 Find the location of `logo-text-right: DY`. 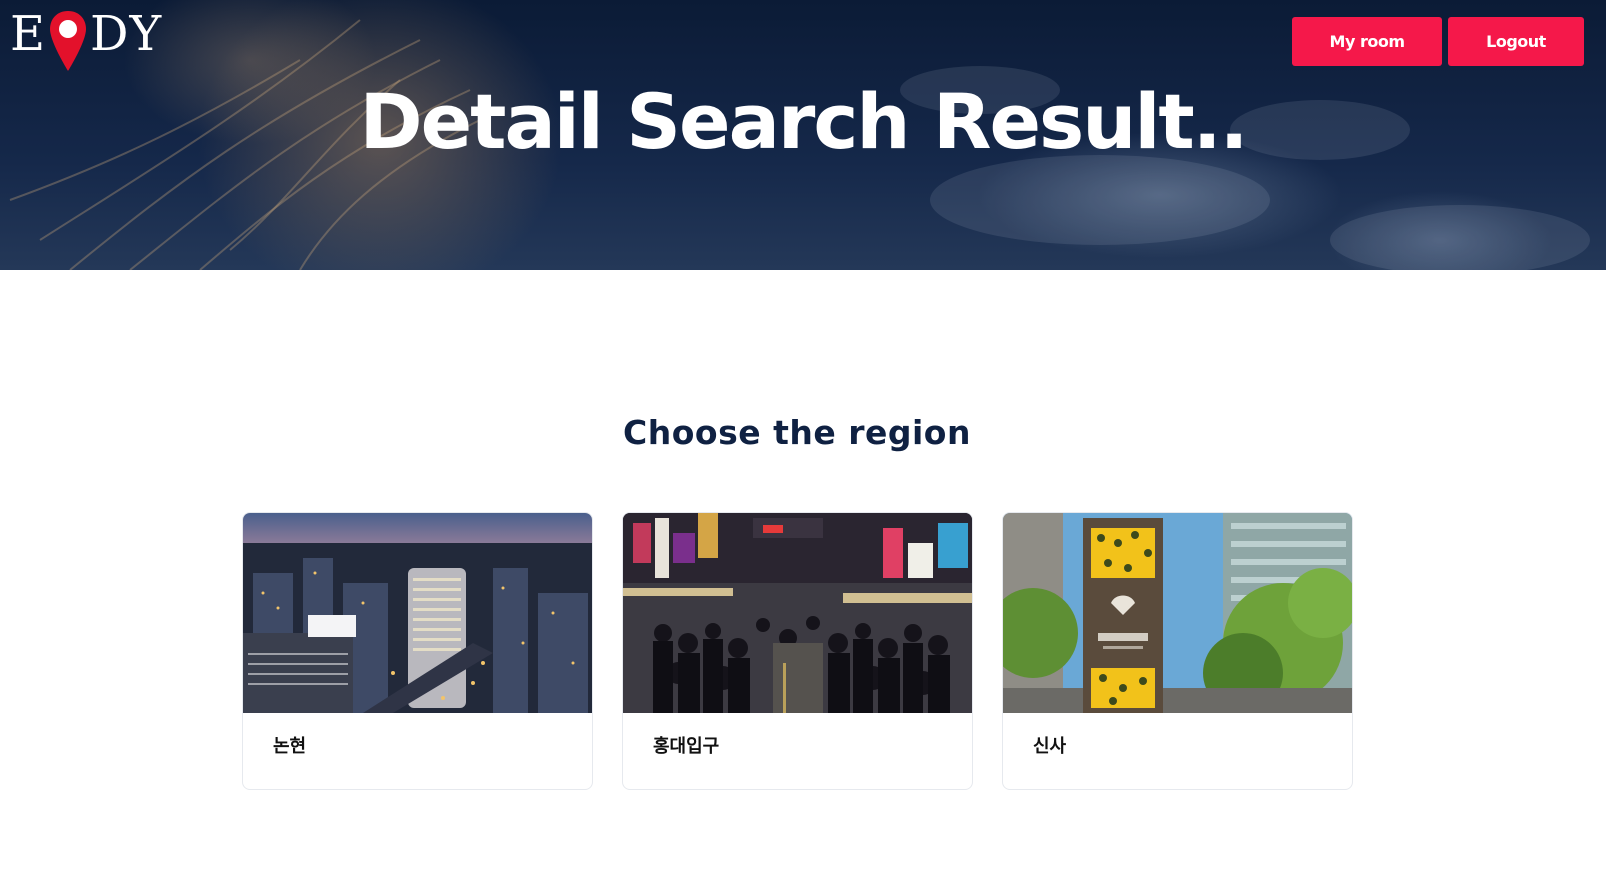

logo-text-right: DY is located at coordinates (126, 34).